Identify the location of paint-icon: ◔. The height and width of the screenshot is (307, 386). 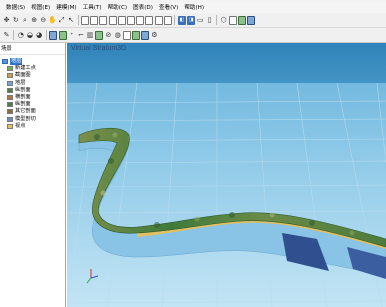
(21, 35).